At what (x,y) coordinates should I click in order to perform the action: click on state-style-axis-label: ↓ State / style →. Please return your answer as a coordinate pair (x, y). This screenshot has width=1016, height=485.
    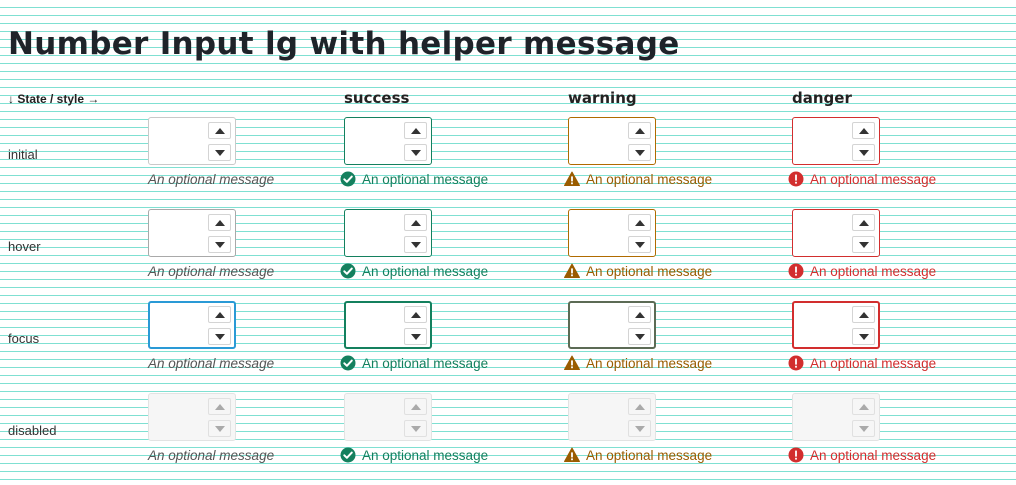
    Looking at the image, I should click on (54, 99).